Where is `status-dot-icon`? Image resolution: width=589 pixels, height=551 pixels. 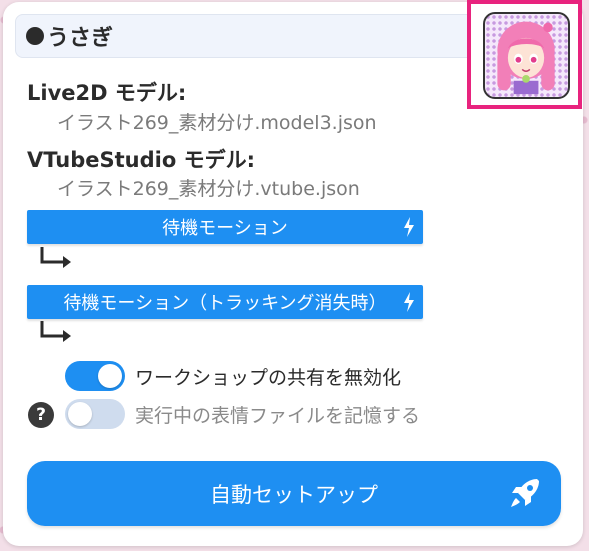 status-dot-icon is located at coordinates (35, 36).